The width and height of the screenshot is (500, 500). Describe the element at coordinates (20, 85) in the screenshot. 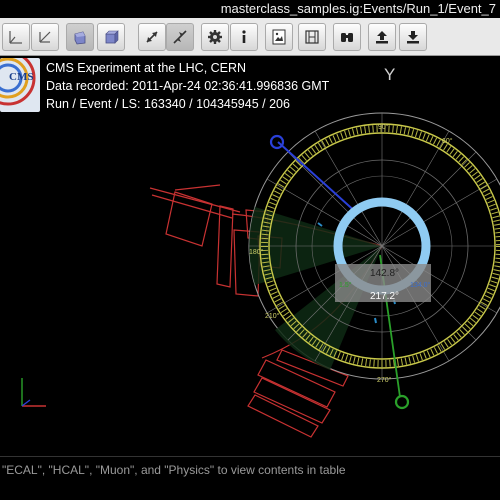

I see `cms-logo: CMS` at that location.